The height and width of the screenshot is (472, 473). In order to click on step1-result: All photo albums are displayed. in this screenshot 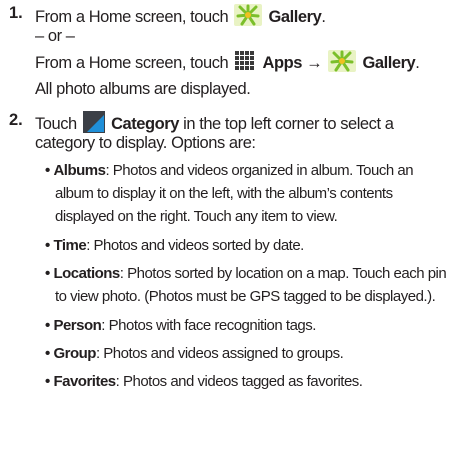, I will do `click(143, 89)`.